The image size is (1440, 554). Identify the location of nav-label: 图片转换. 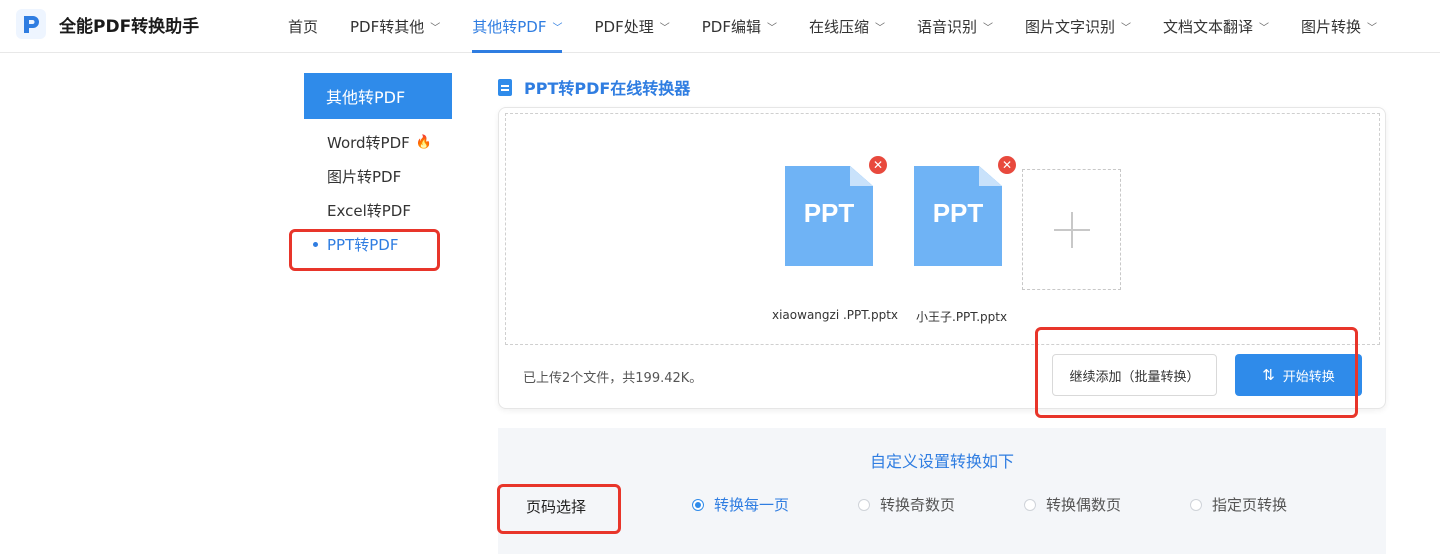
(1331, 27).